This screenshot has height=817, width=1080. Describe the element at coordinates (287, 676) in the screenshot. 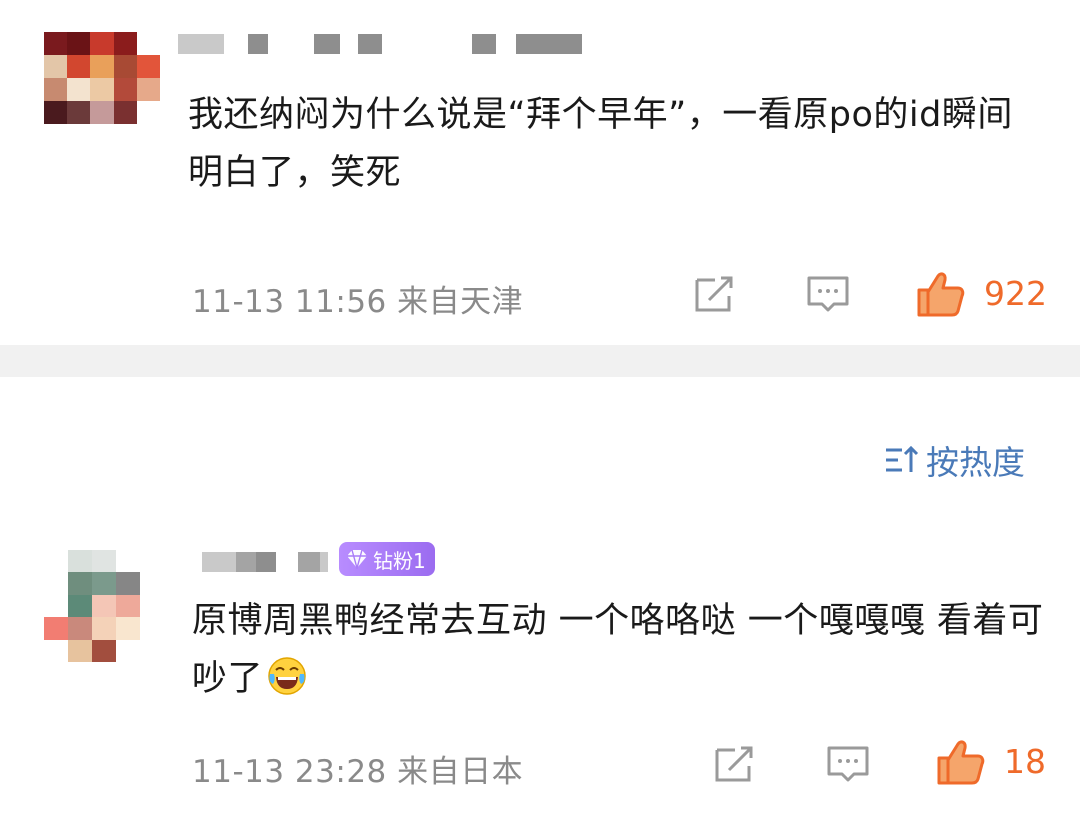

I see `laughing-crying-emoji` at that location.